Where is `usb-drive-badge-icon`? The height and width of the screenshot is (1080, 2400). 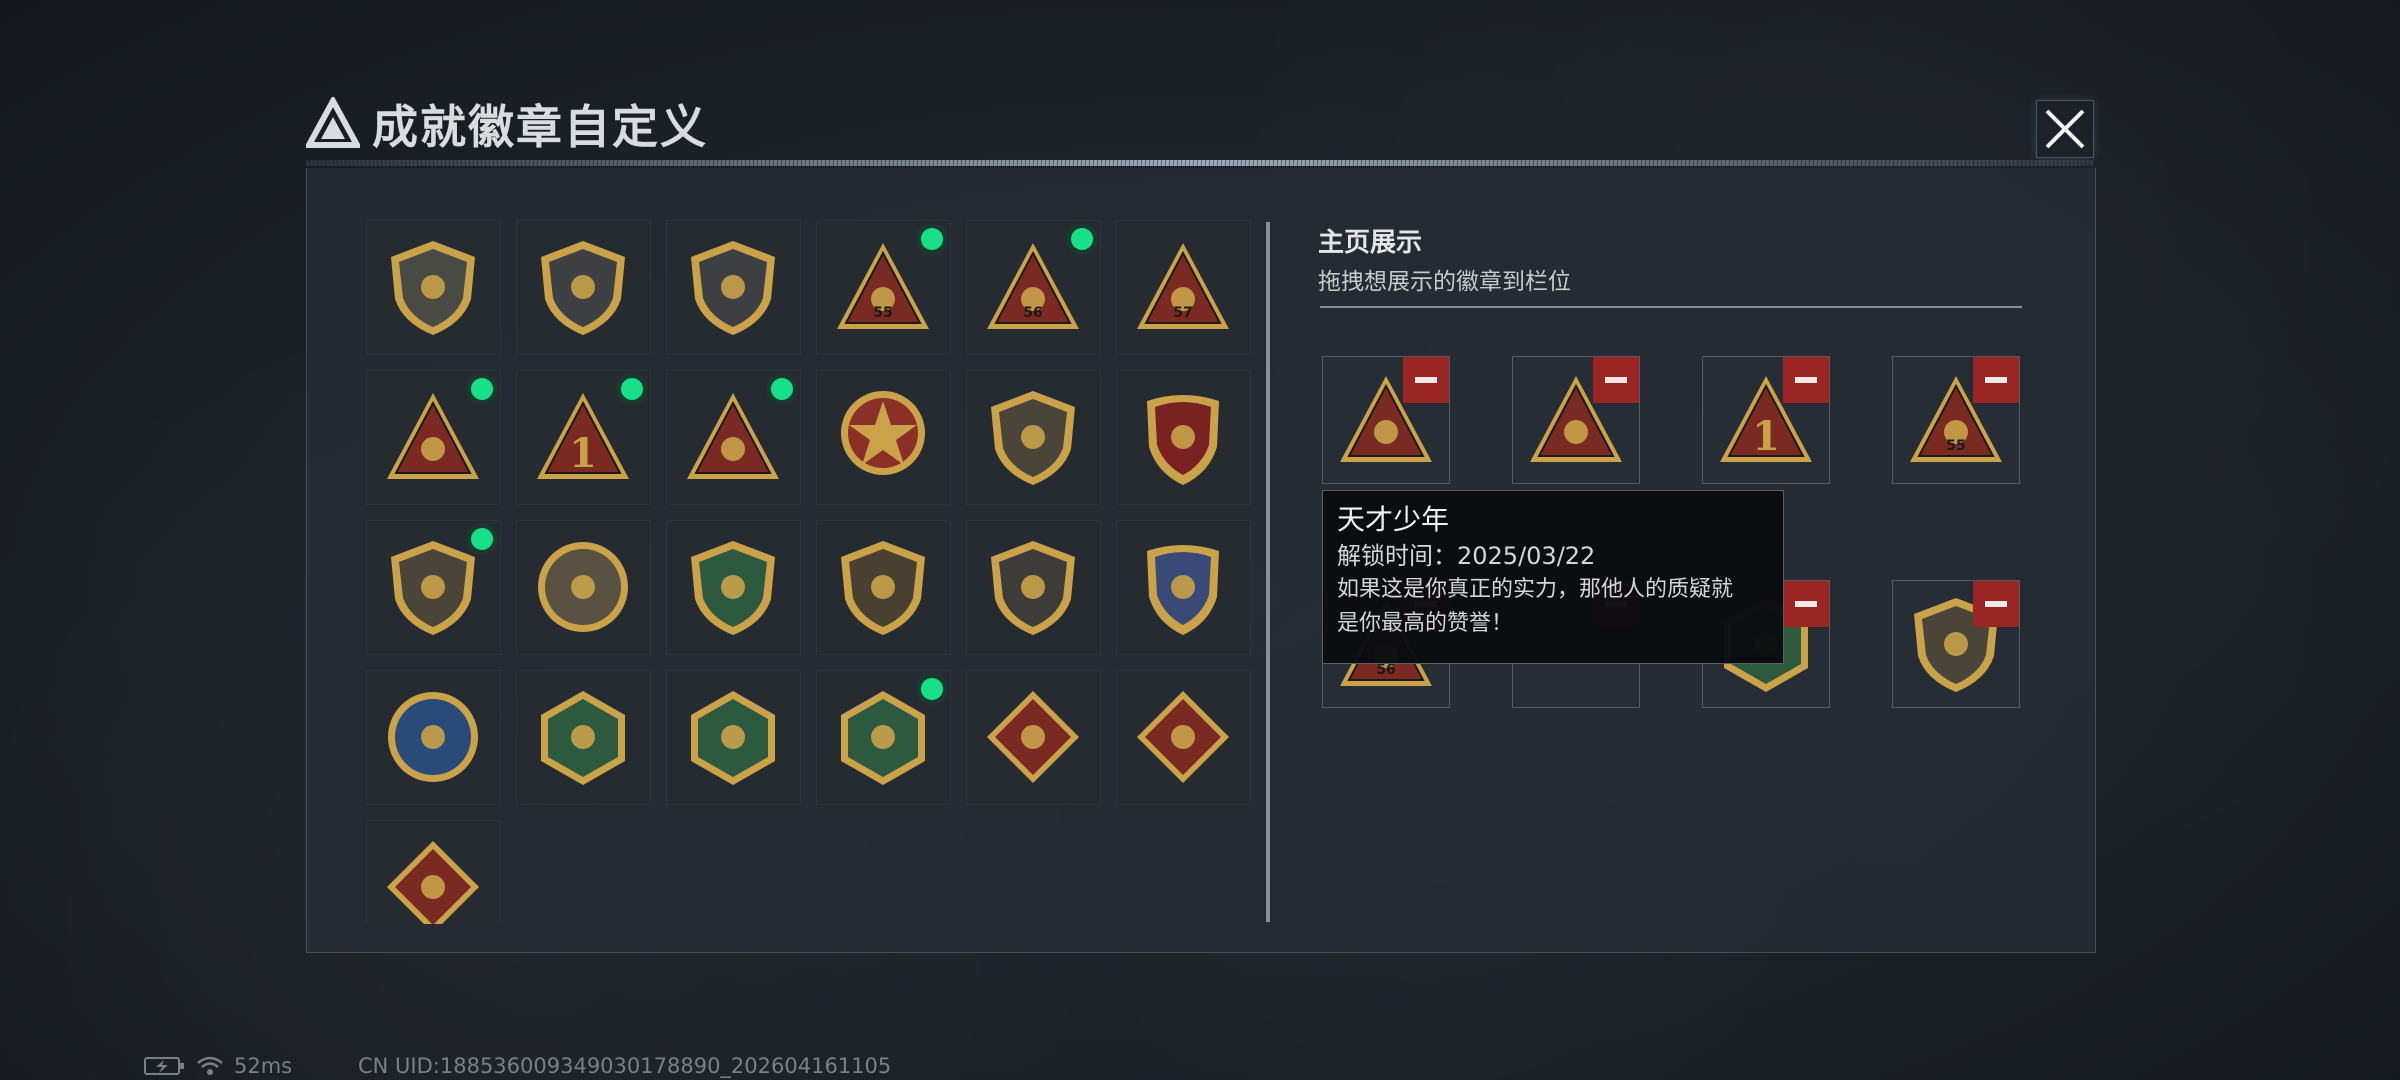
usb-drive-badge-icon is located at coordinates (733, 436).